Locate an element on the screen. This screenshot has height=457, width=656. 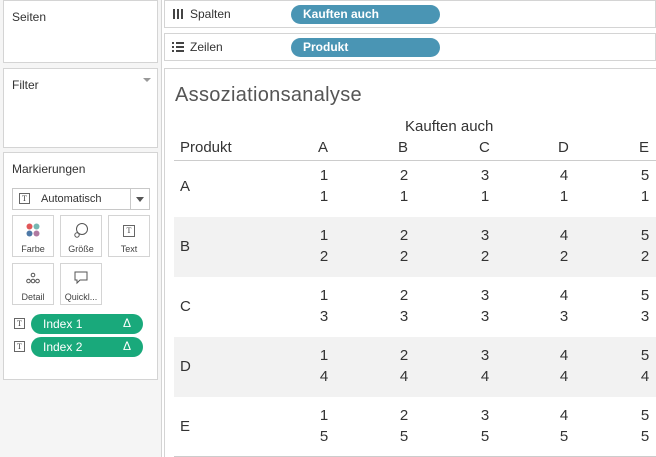
delta-icon: Δ is located at coordinates (126, 323).